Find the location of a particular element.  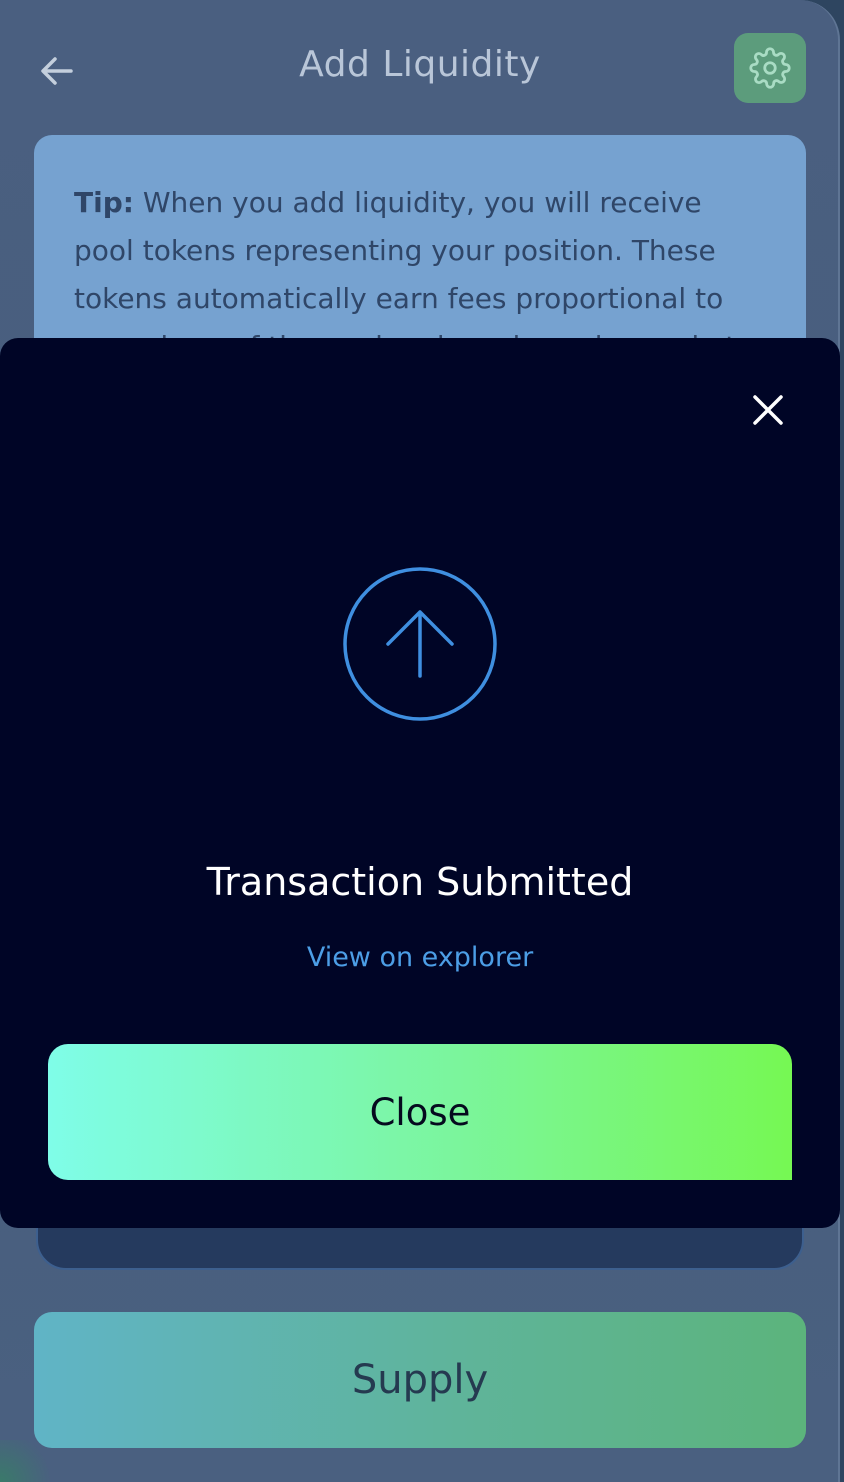

tip-label: Tip: is located at coordinates (104, 202).